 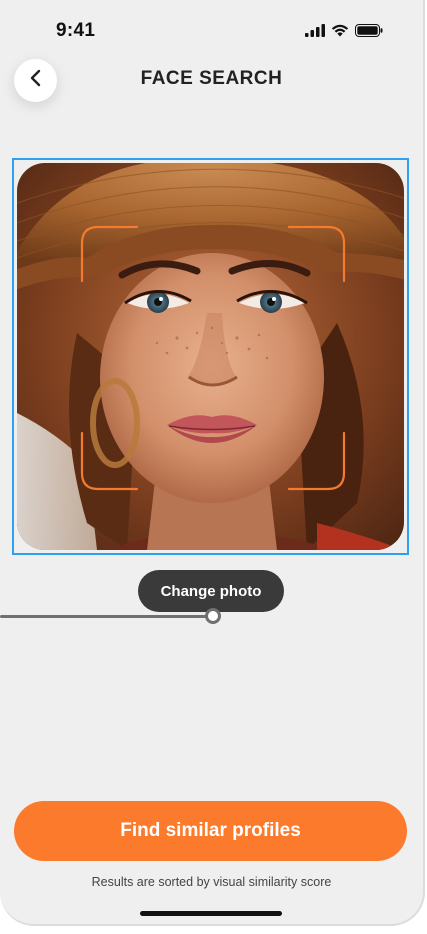 I want to click on cellular-signal-icon, so click(x=315, y=33).